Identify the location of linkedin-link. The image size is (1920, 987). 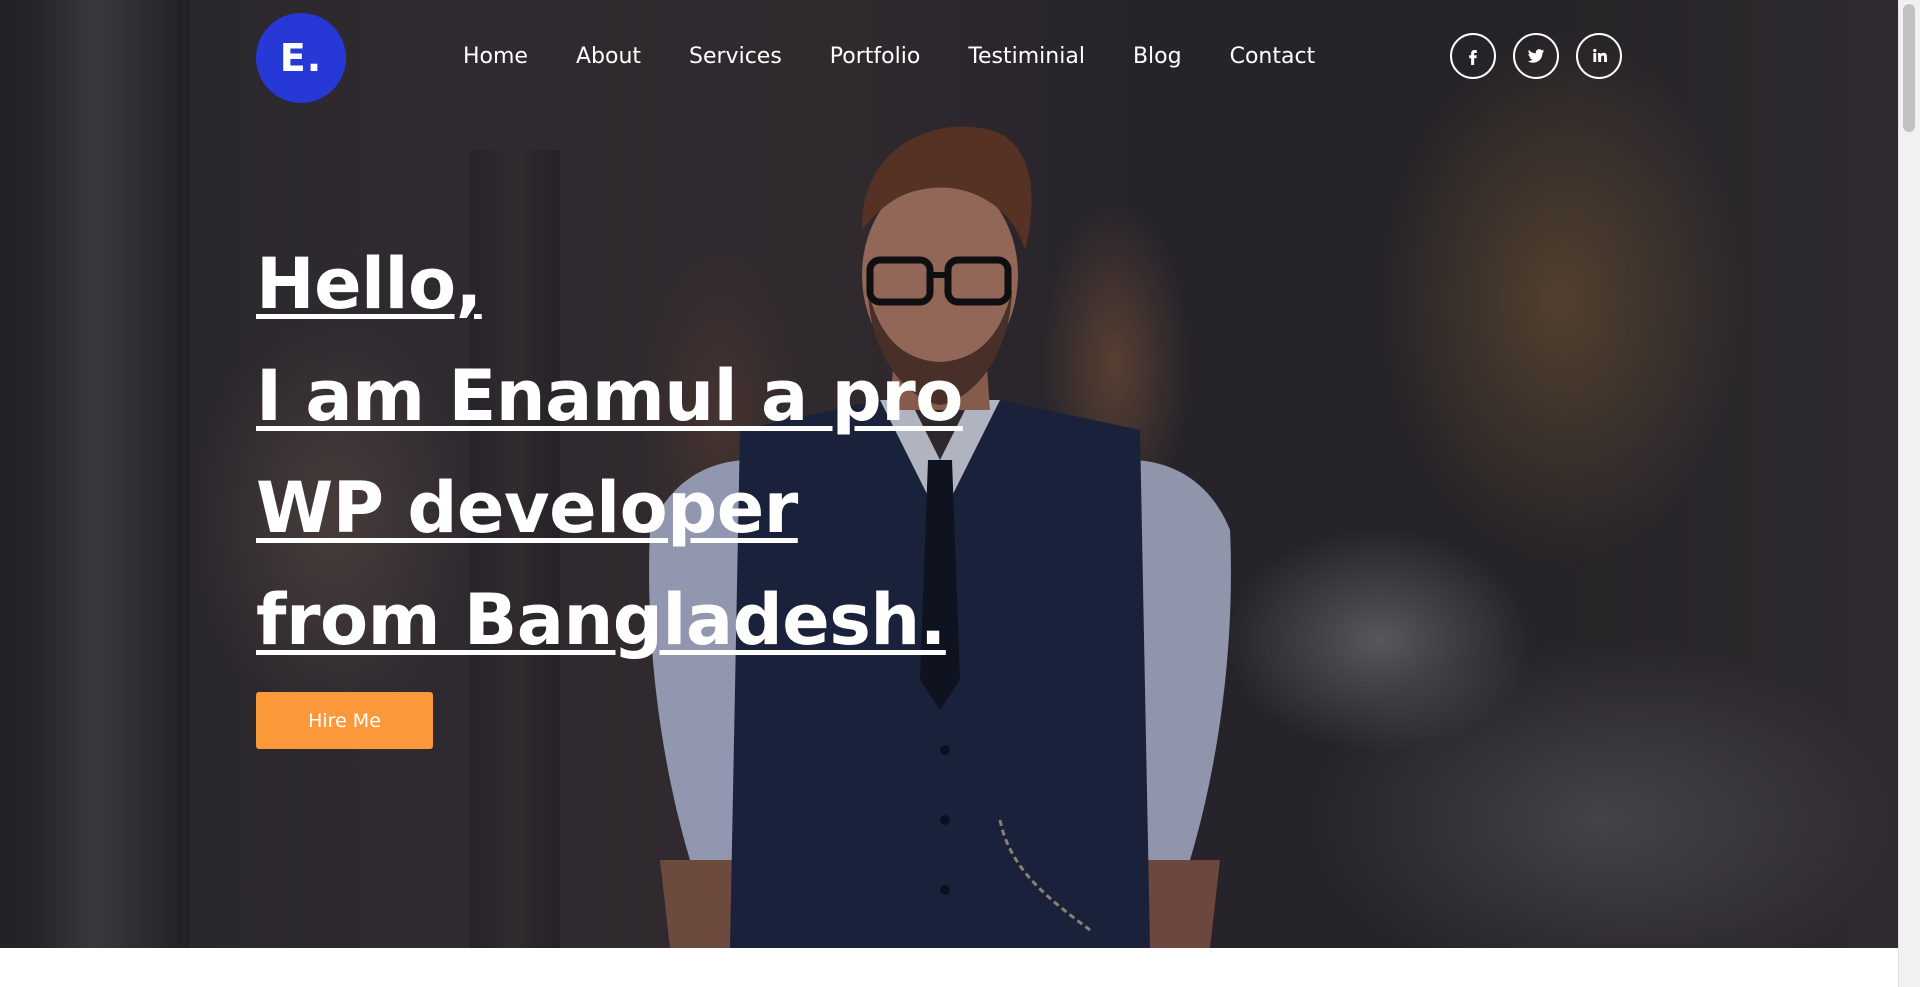
(1599, 56).